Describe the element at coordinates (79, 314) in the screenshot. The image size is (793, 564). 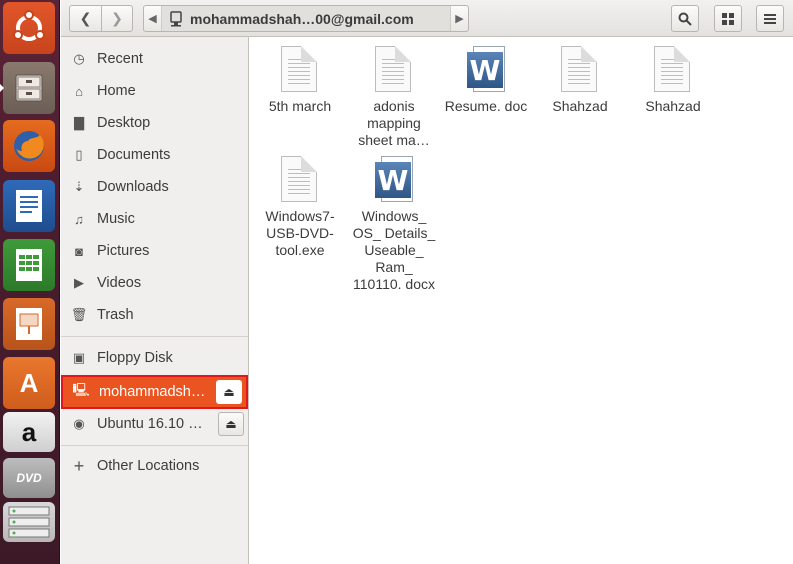
I see `trash-icon: 🗑` at that location.